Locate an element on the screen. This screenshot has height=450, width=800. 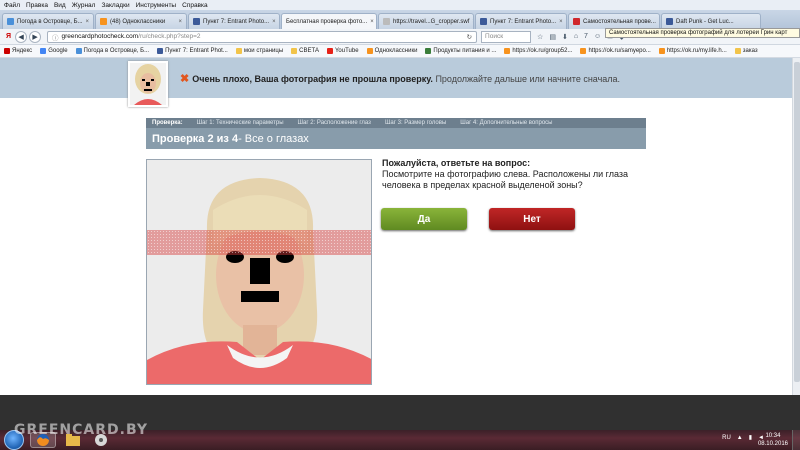
portrait-photo-icon is located at coordinates (259, 272).